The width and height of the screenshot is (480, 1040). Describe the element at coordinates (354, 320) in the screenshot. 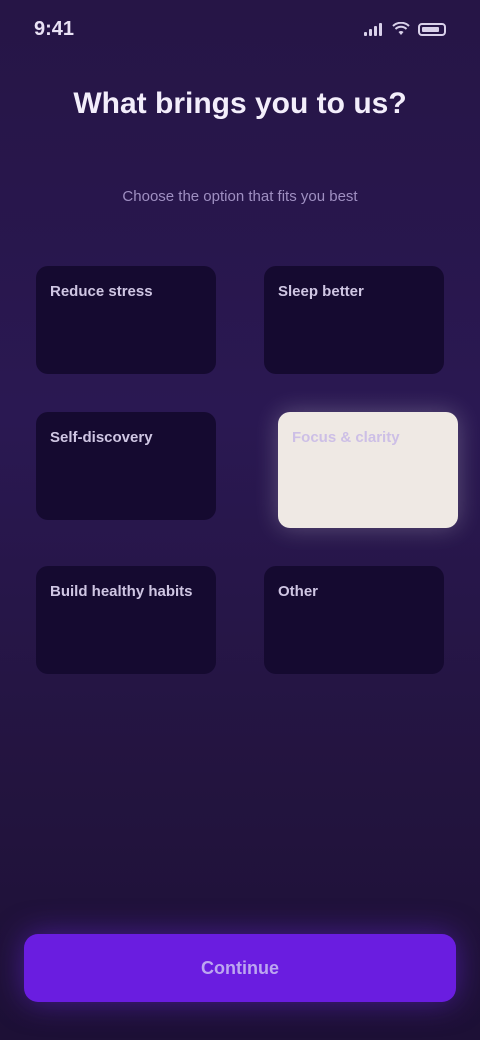

I see `option-card-sleep-better: Sleep better` at that location.